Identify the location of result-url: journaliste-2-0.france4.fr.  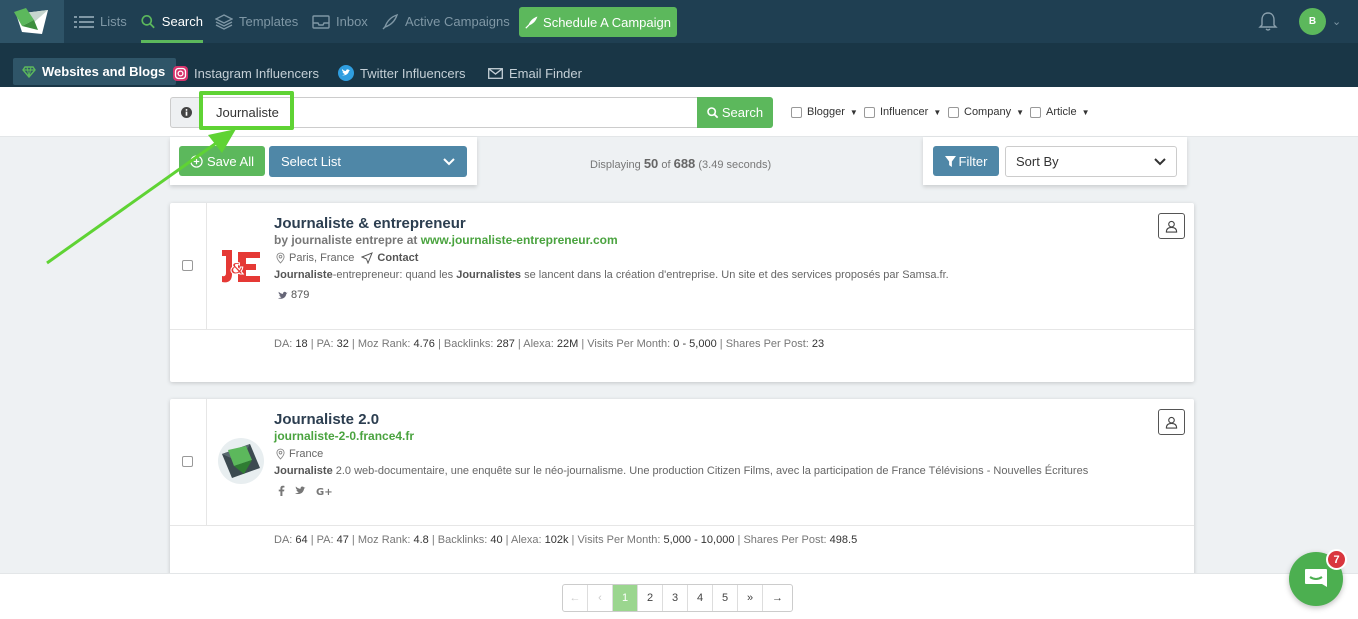
(344, 436).